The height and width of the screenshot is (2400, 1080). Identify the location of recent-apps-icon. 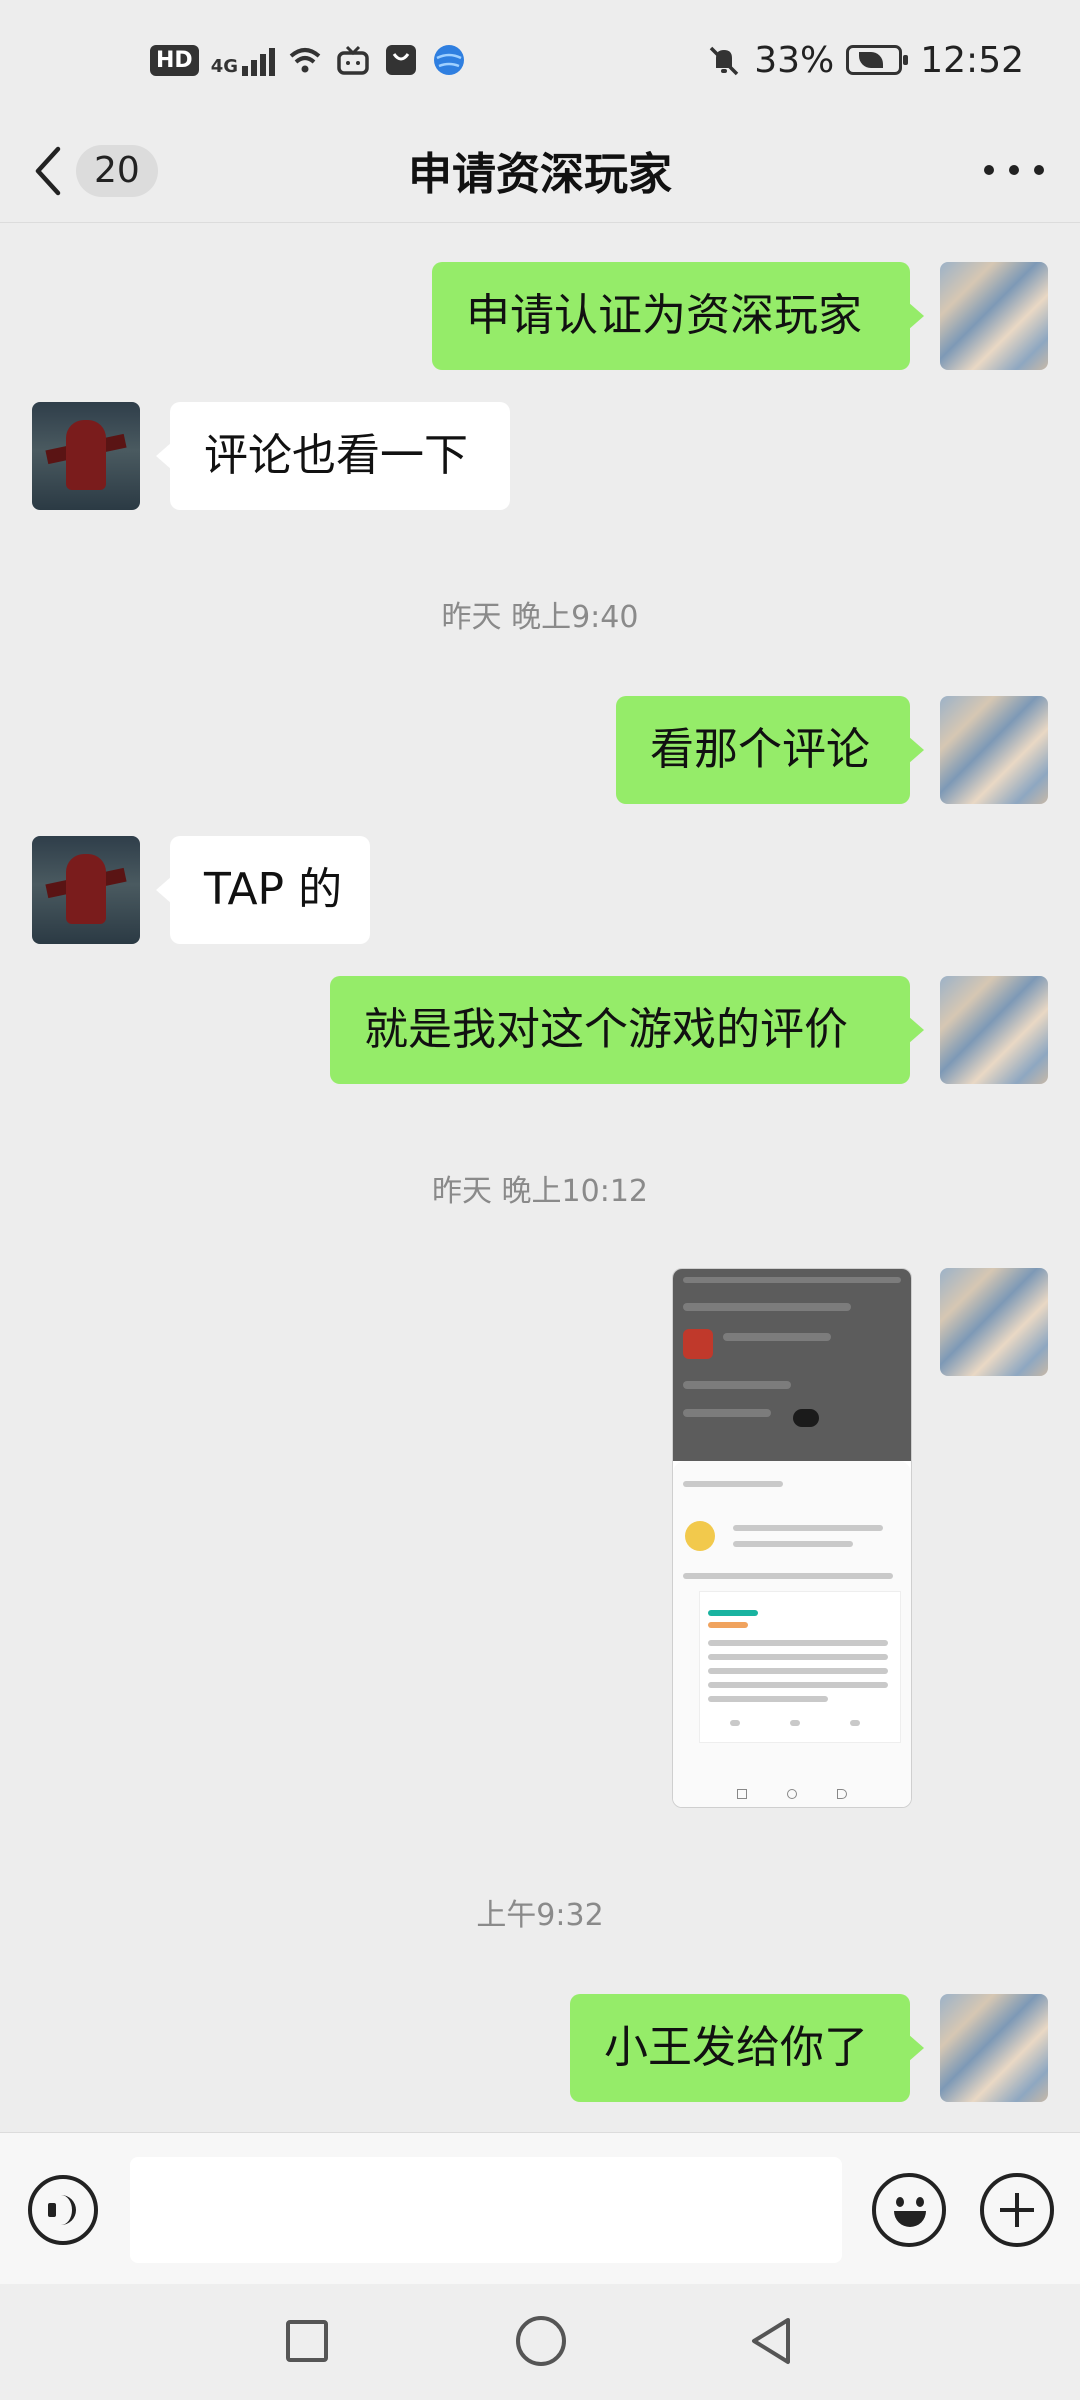
(307, 2341).